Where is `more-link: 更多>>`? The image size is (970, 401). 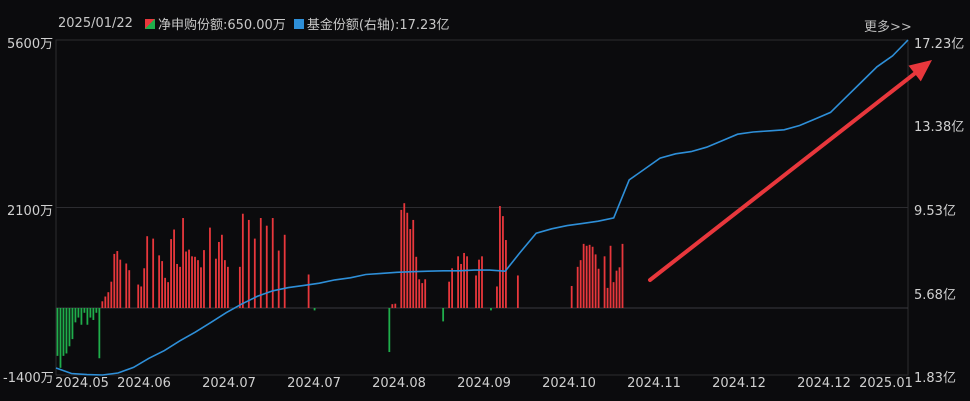
more-link: 更多>> is located at coordinates (888, 25).